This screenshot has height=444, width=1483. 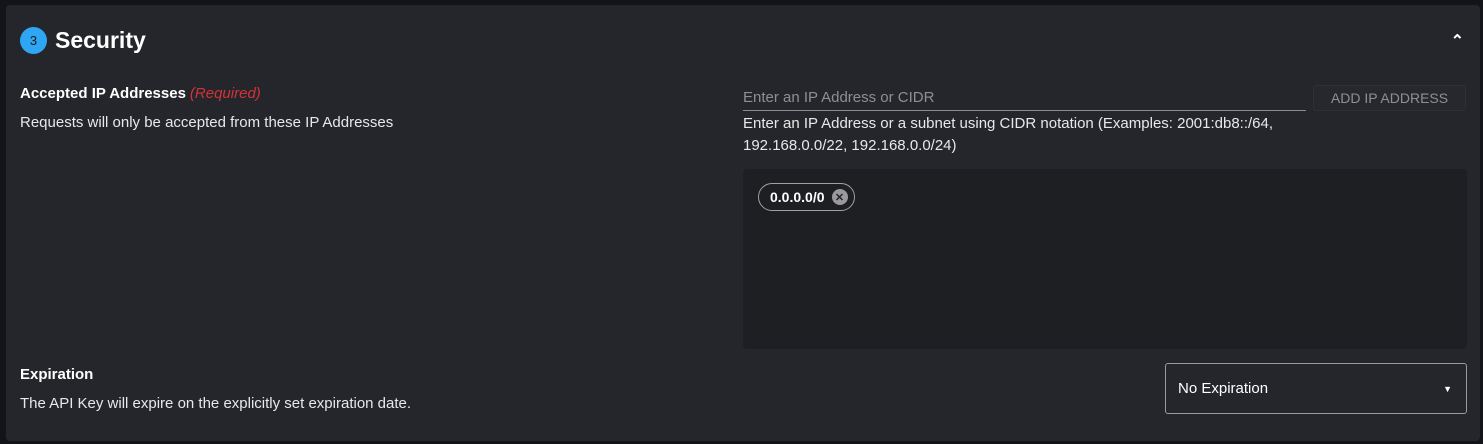 What do you see at coordinates (225, 93) in the screenshot?
I see `required-indicator: (Required)` at bounding box center [225, 93].